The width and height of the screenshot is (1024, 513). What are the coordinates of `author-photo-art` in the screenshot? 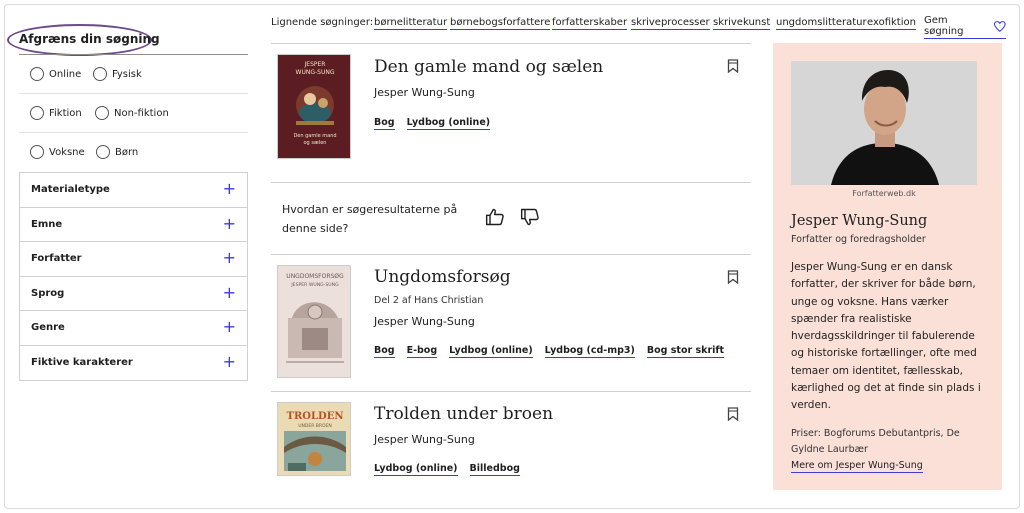 It's located at (884, 123).